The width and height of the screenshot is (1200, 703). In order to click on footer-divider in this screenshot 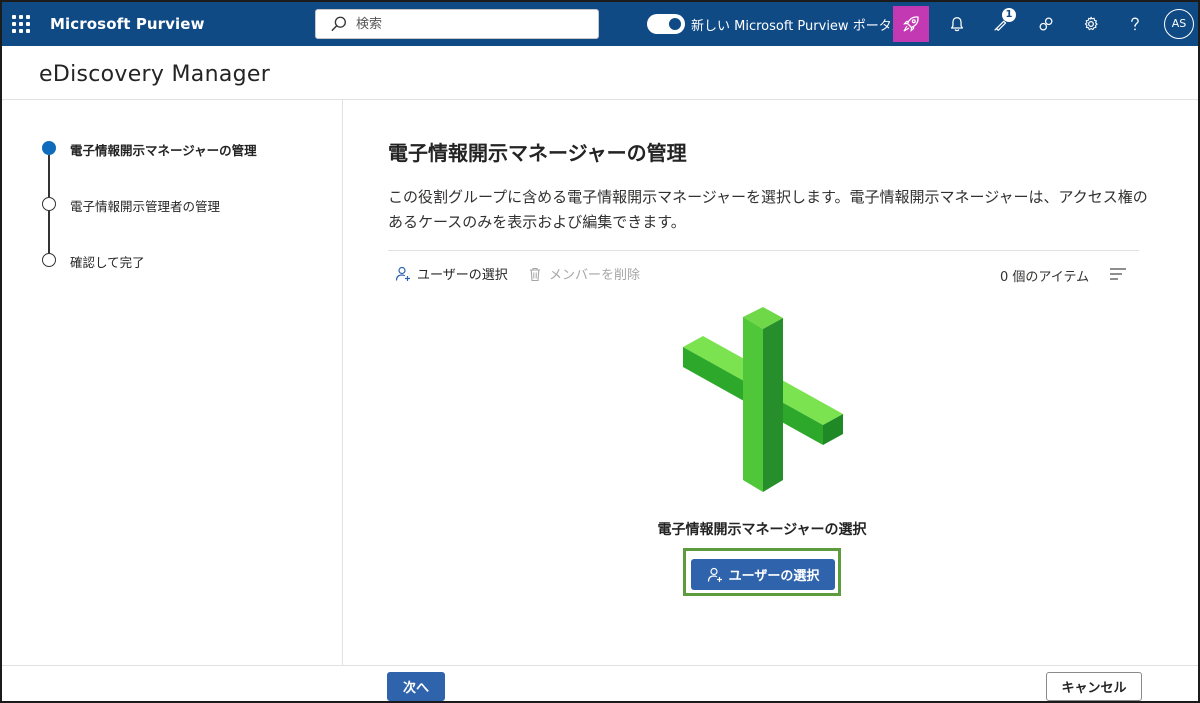, I will do `click(600, 665)`.